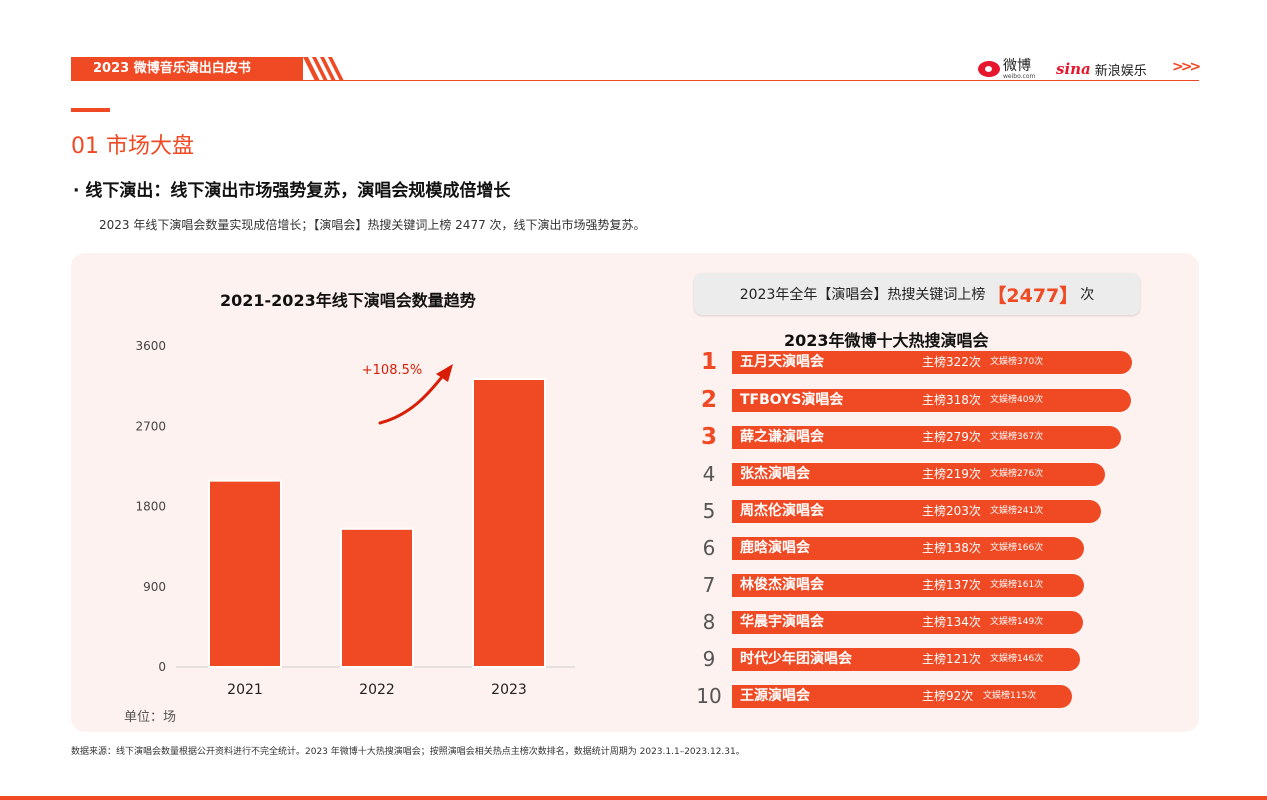  Describe the element at coordinates (709, 585) in the screenshot. I see `rank-number: 7` at that location.